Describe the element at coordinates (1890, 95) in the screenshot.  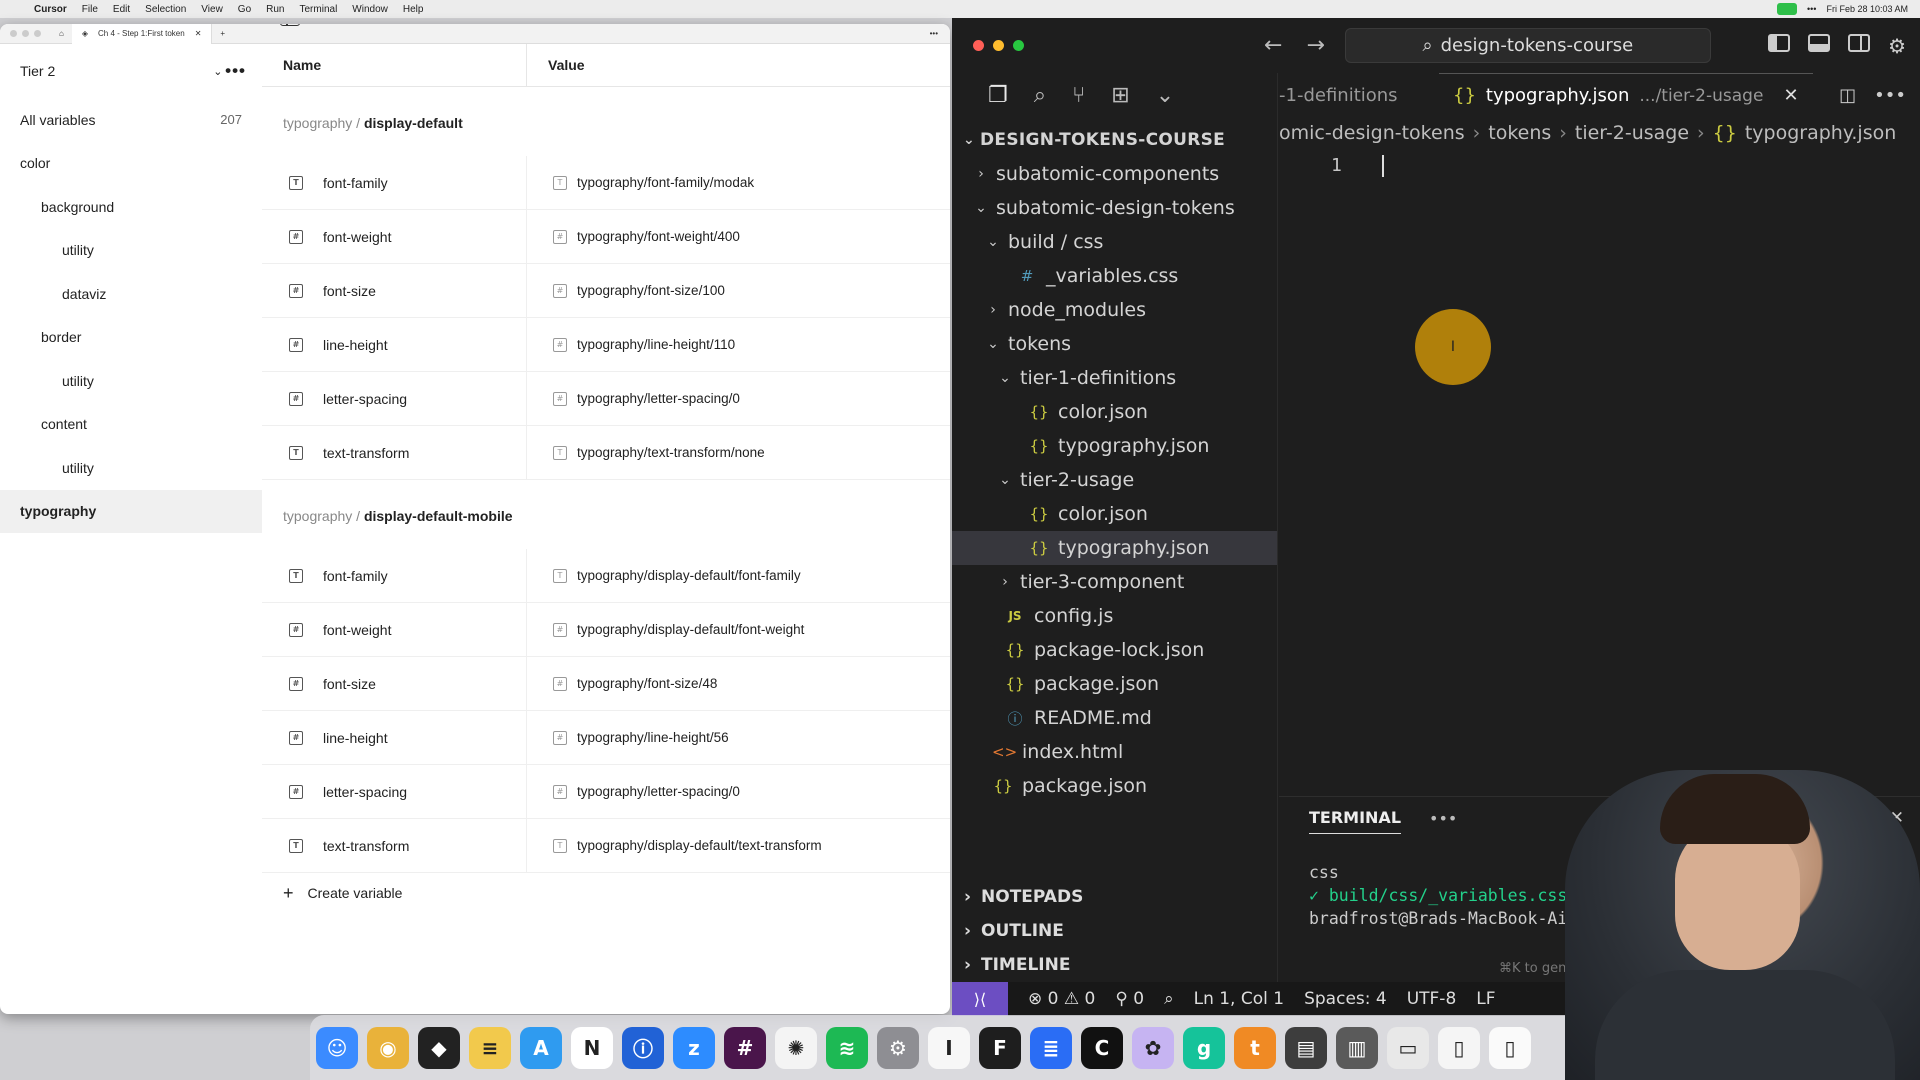
I see `more-actions-icon: •••` at that location.